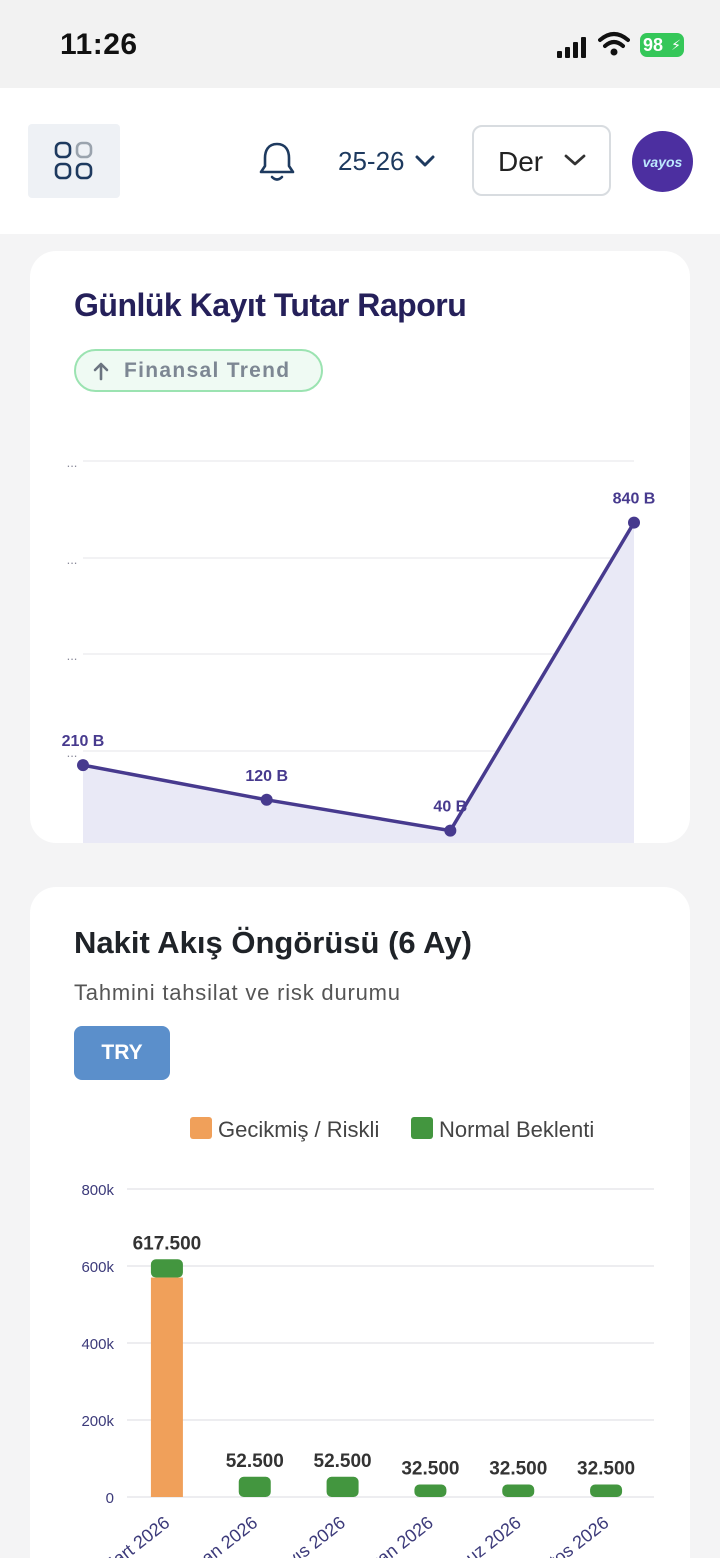  I want to click on grid-menu-icon, so click(73, 160).